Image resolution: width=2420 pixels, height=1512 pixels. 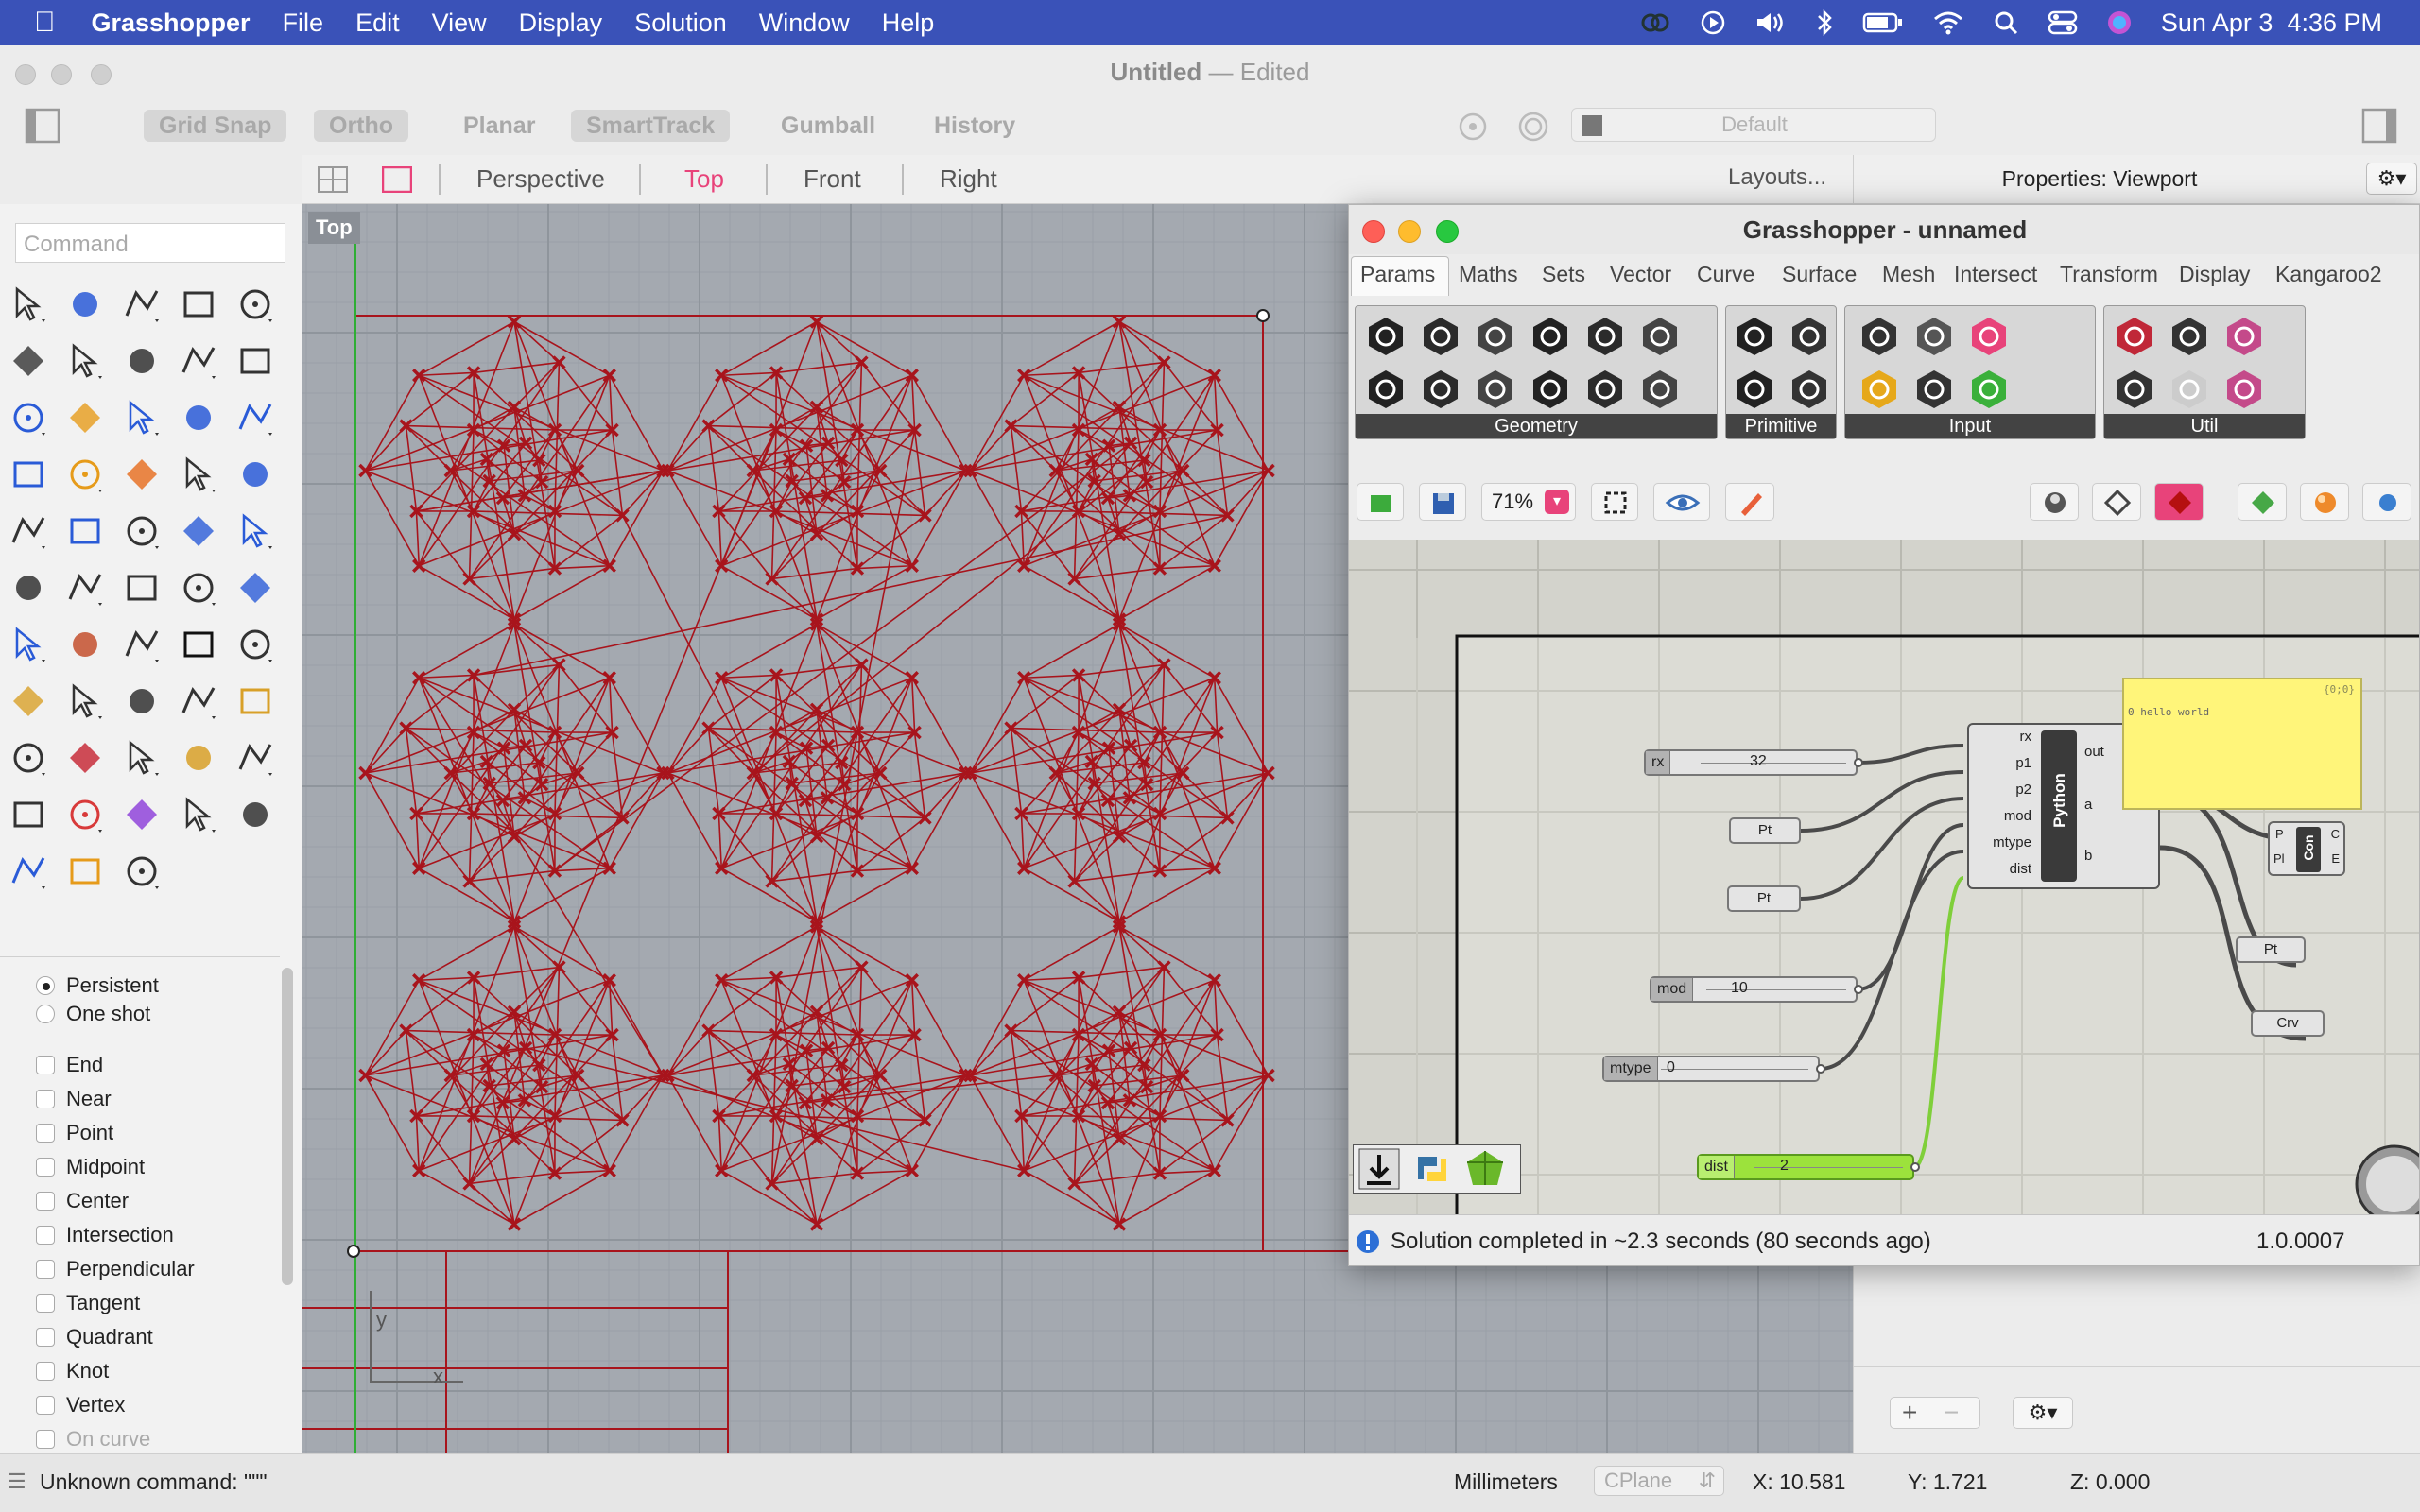 What do you see at coordinates (1883, 22) in the screenshot?
I see `battery-icon` at bounding box center [1883, 22].